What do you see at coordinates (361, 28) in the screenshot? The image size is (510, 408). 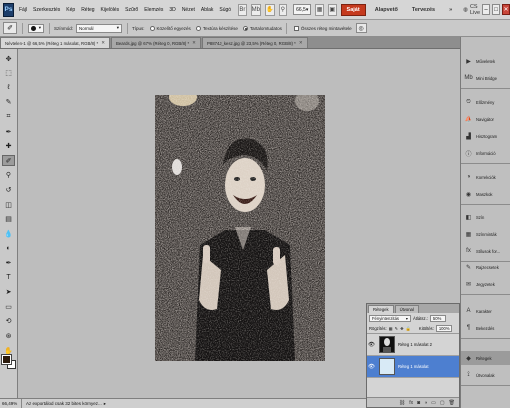 I see `pressure-icon: ◎` at bounding box center [361, 28].